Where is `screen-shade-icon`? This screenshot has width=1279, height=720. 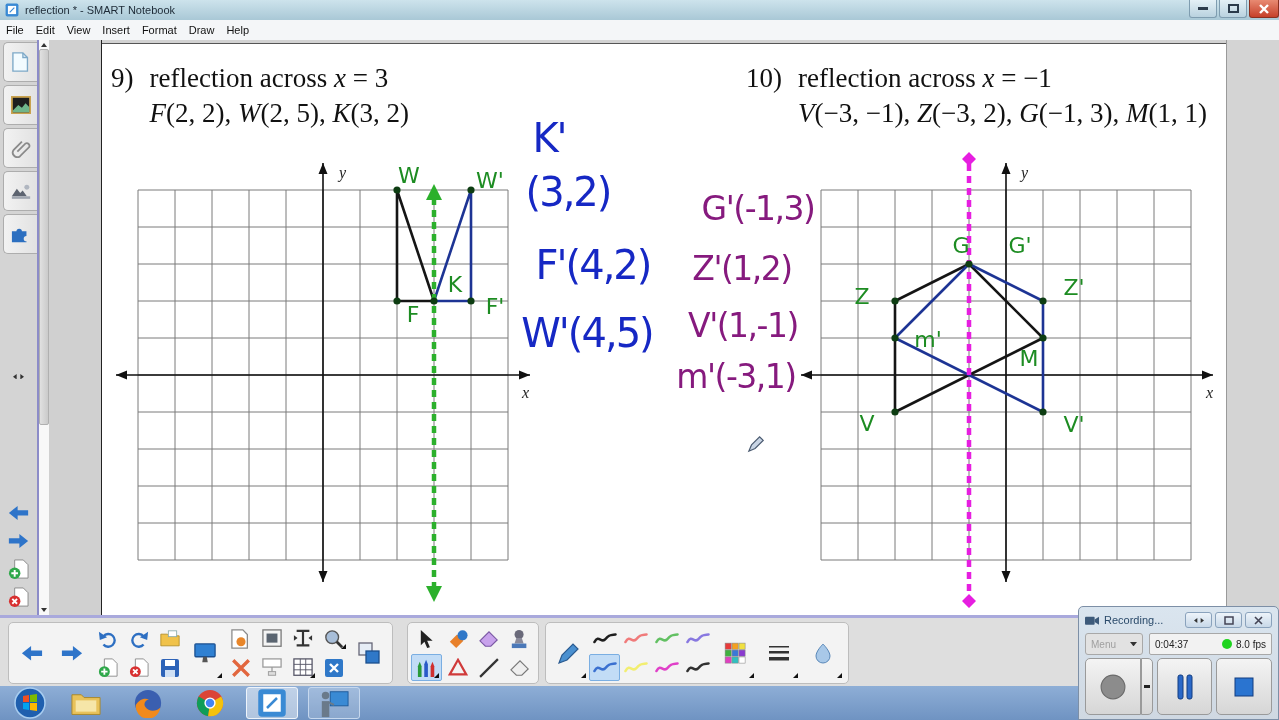
screen-shade-icon is located at coordinates (271, 667).